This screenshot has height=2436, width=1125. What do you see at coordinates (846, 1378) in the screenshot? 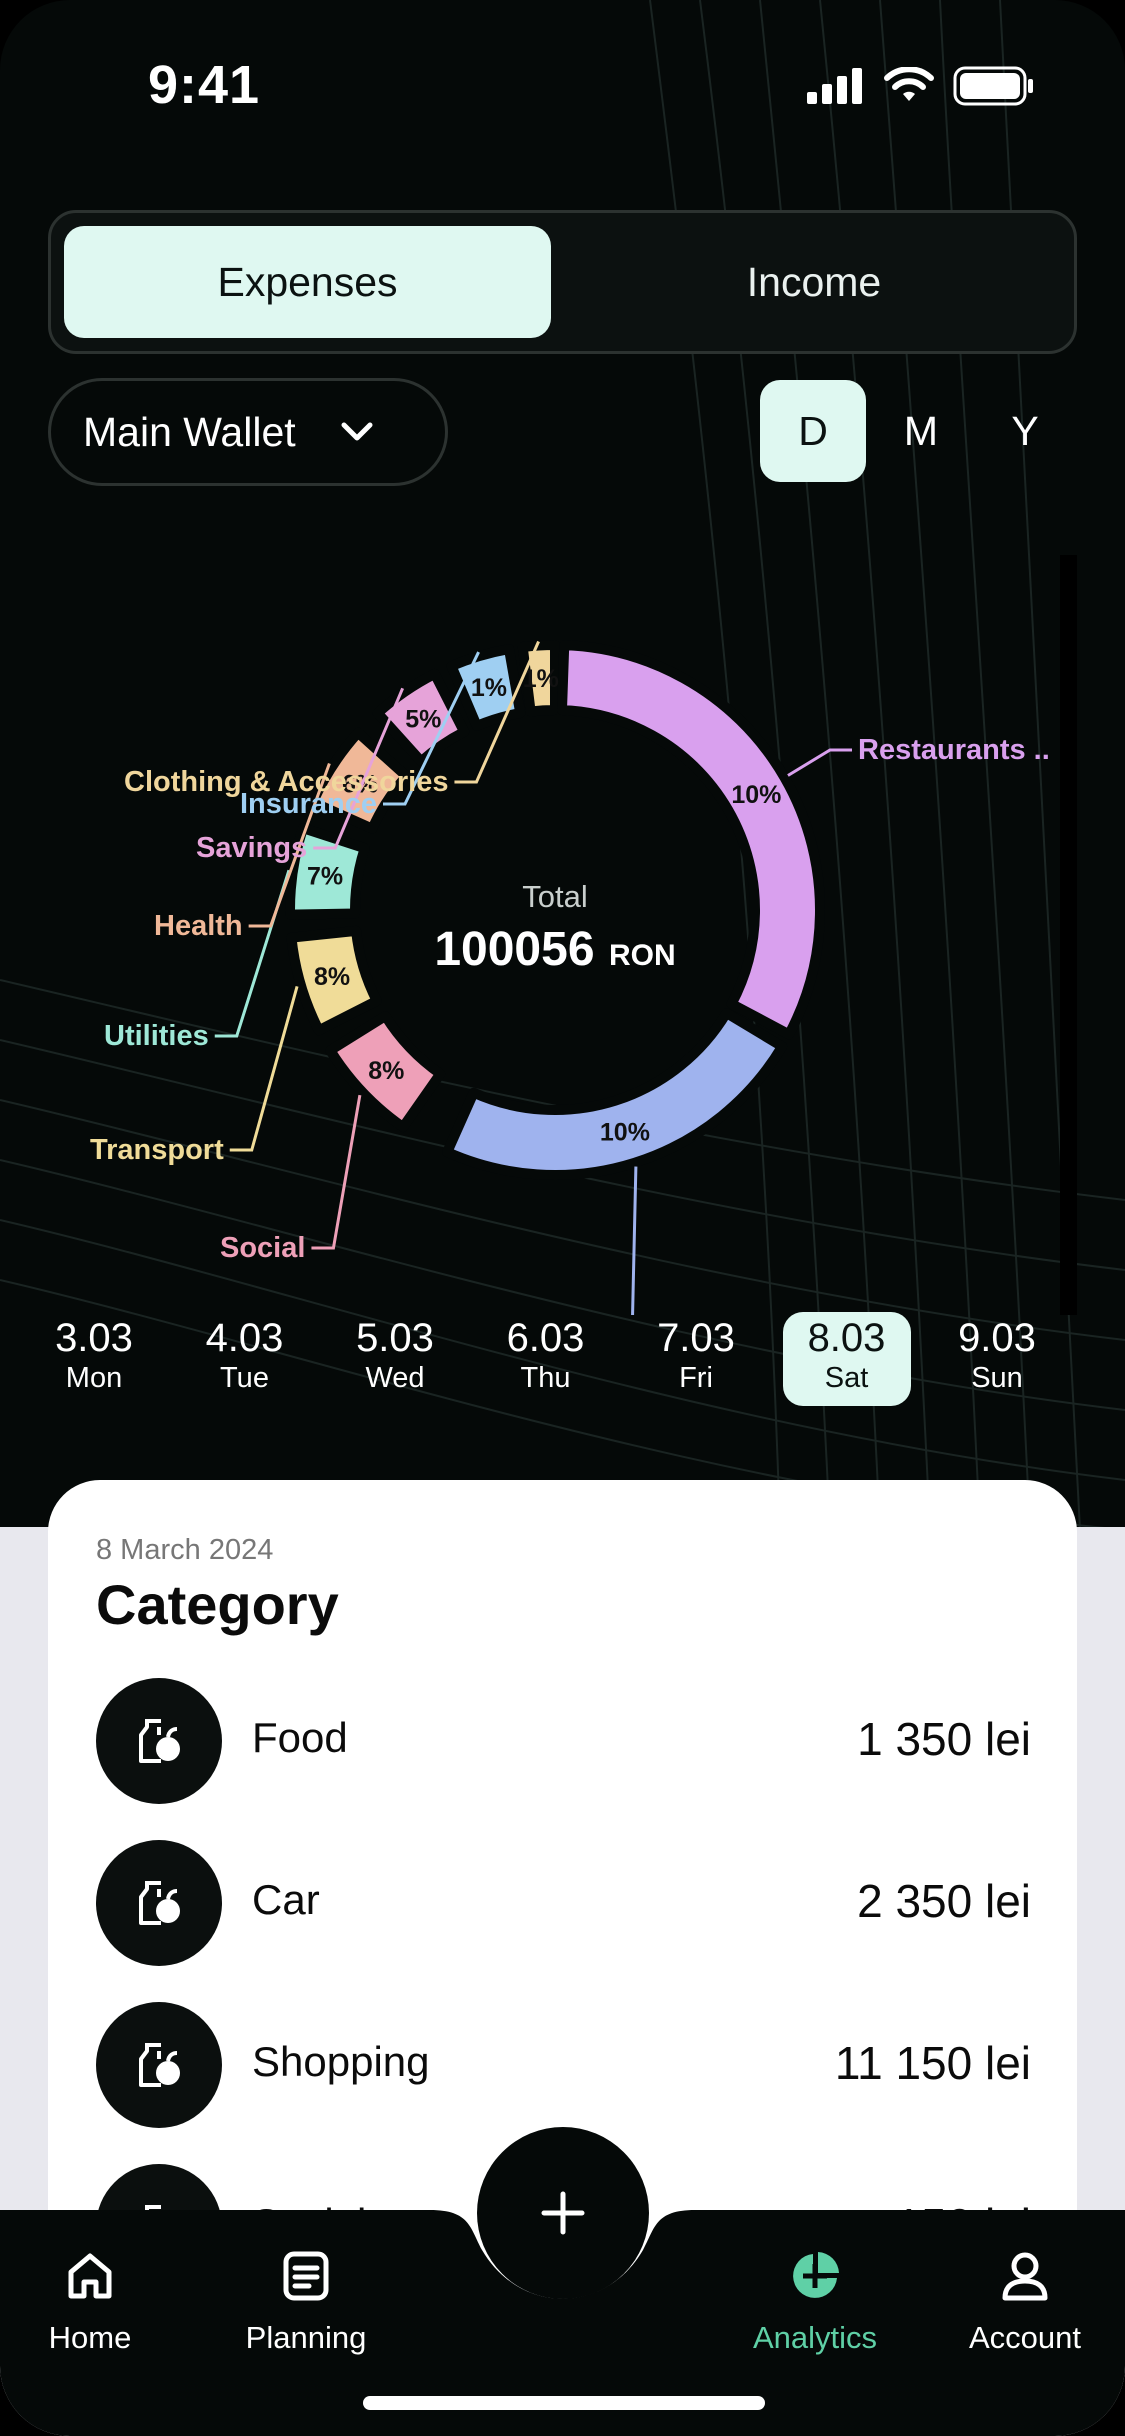
I see `date-weekday: Sat` at bounding box center [846, 1378].